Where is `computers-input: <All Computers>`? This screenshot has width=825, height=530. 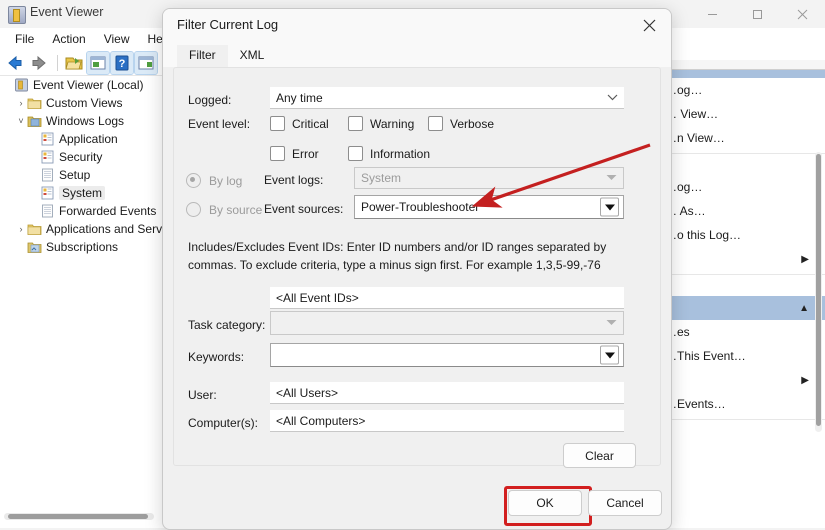
computers-input: <All Computers> is located at coordinates (447, 421).